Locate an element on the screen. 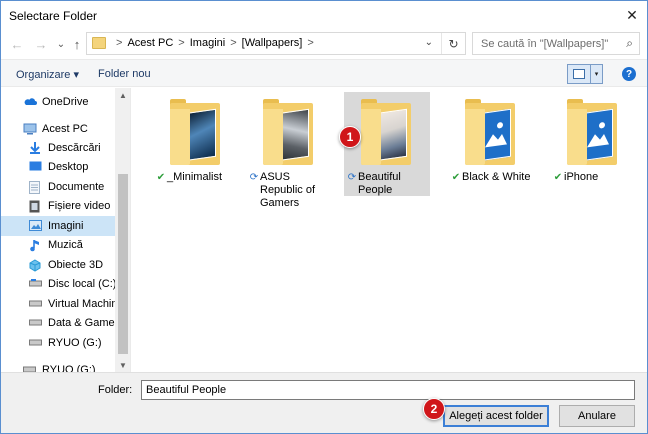  sidebar-item-label: Fișiere video is located at coordinates (79, 206).